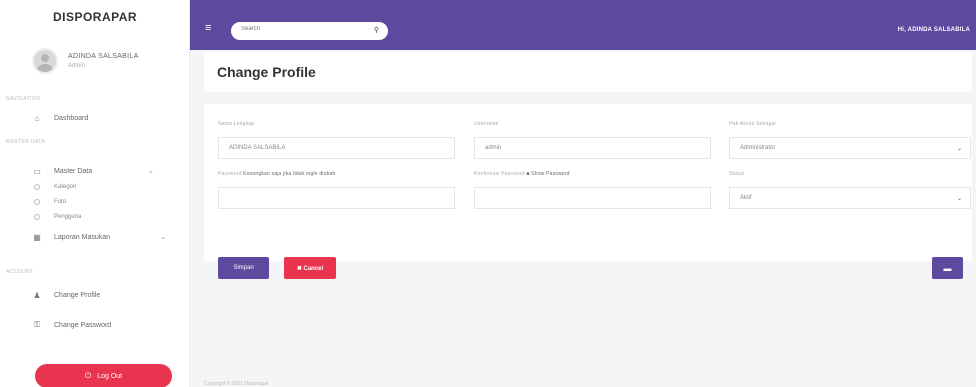  What do you see at coordinates (77, 66) in the screenshot?
I see `user-role: Admin` at bounding box center [77, 66].